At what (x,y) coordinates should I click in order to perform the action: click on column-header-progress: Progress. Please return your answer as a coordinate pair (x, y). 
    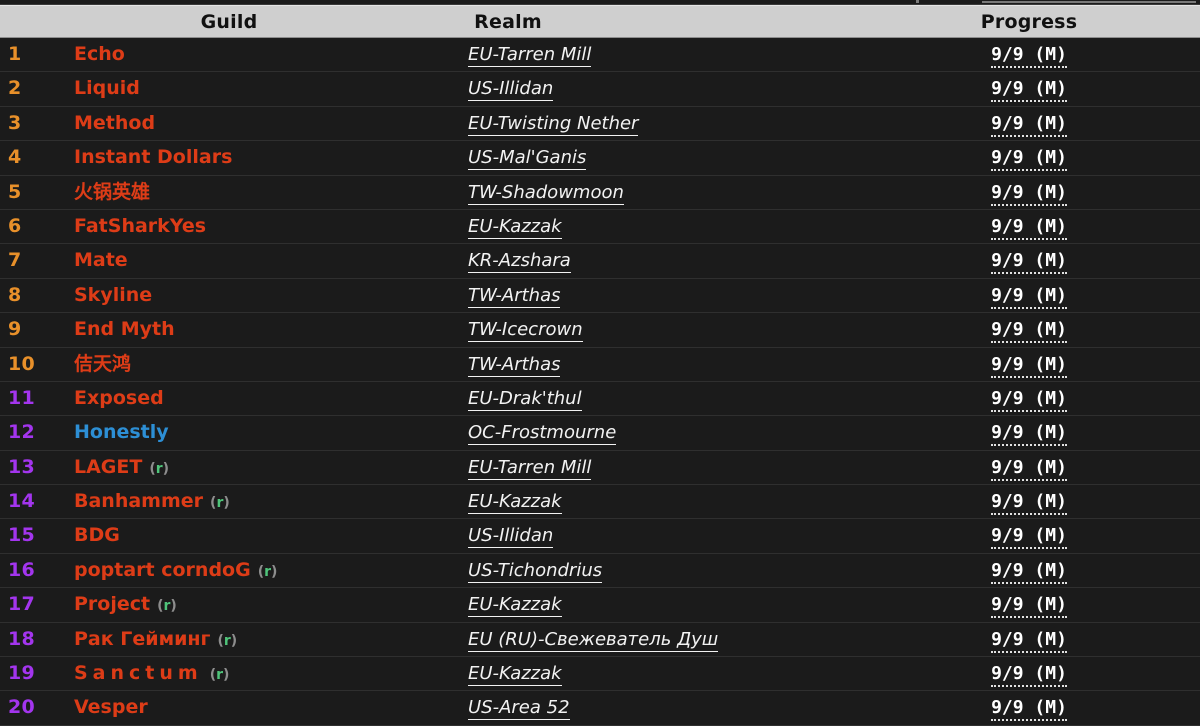
    Looking at the image, I should click on (1029, 22).